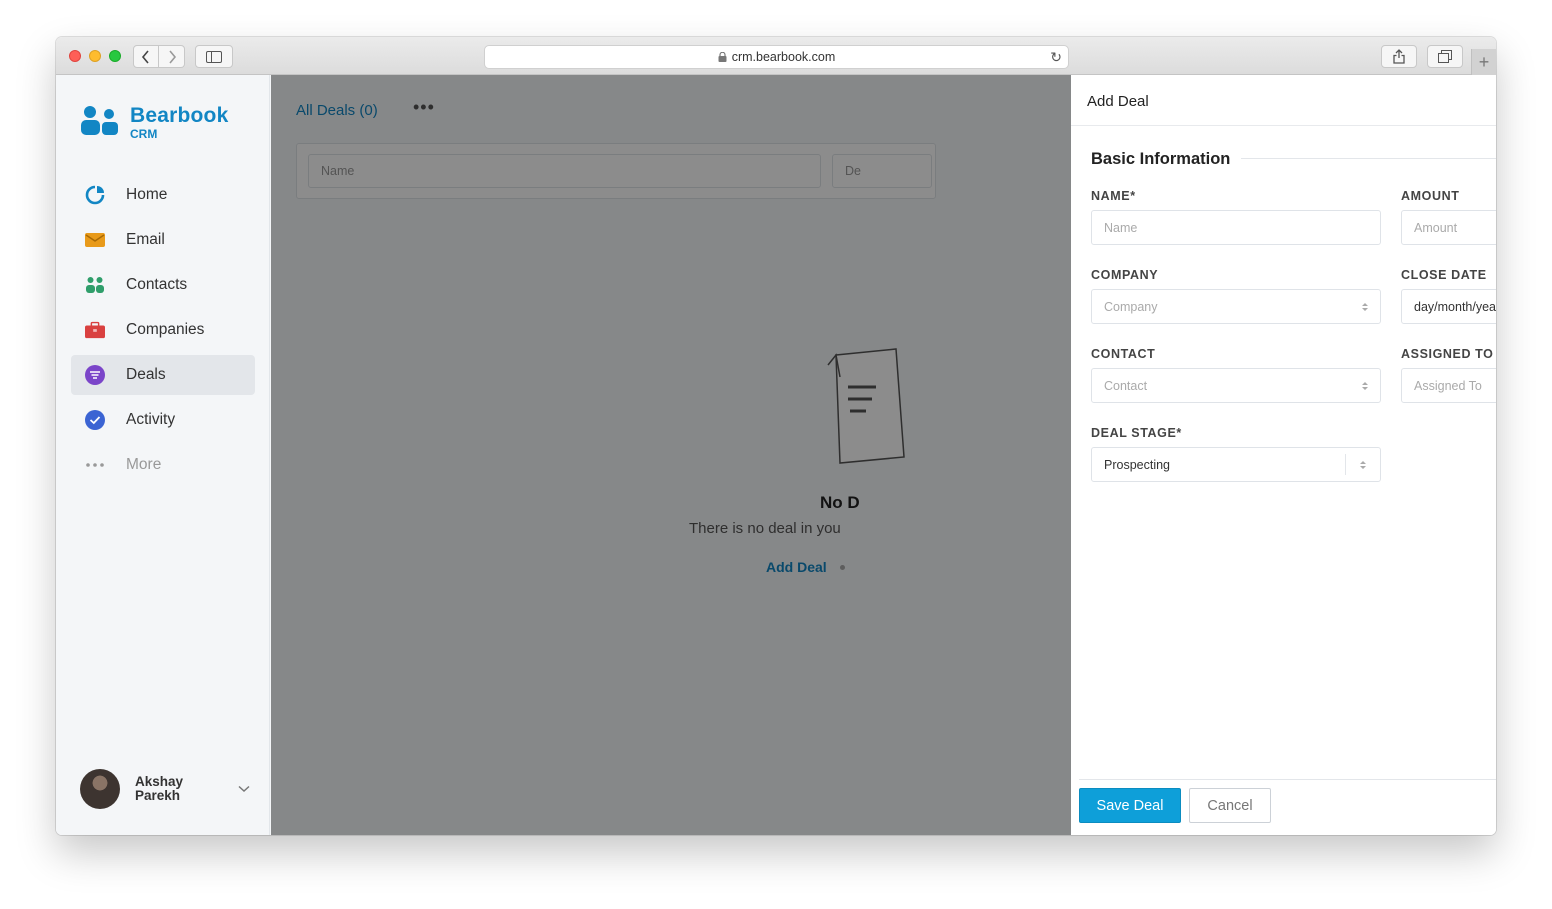 The width and height of the screenshot is (1552, 909). I want to click on sidebar-item-label: Activity, so click(151, 419).